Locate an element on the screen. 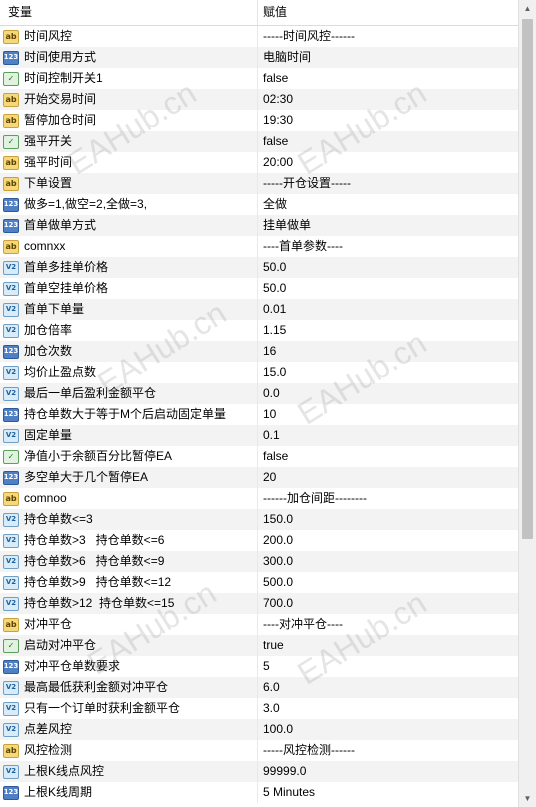 The image size is (536, 807). variable-value: 5 Minutes is located at coordinates (388, 792).